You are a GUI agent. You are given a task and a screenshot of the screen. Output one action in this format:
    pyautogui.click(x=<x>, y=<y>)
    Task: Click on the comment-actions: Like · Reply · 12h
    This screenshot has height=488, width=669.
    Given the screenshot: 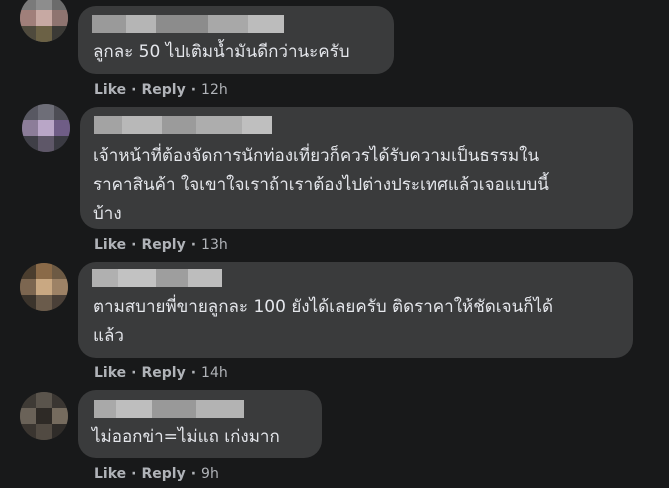 What is the action you would take?
    pyautogui.click(x=161, y=90)
    